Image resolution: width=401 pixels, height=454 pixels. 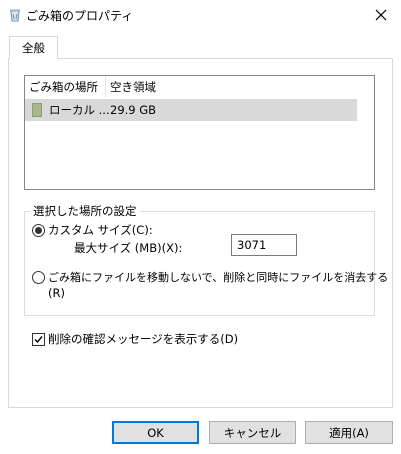 What do you see at coordinates (264, 245) in the screenshot?
I see `max-size-input: 3071` at bounding box center [264, 245].